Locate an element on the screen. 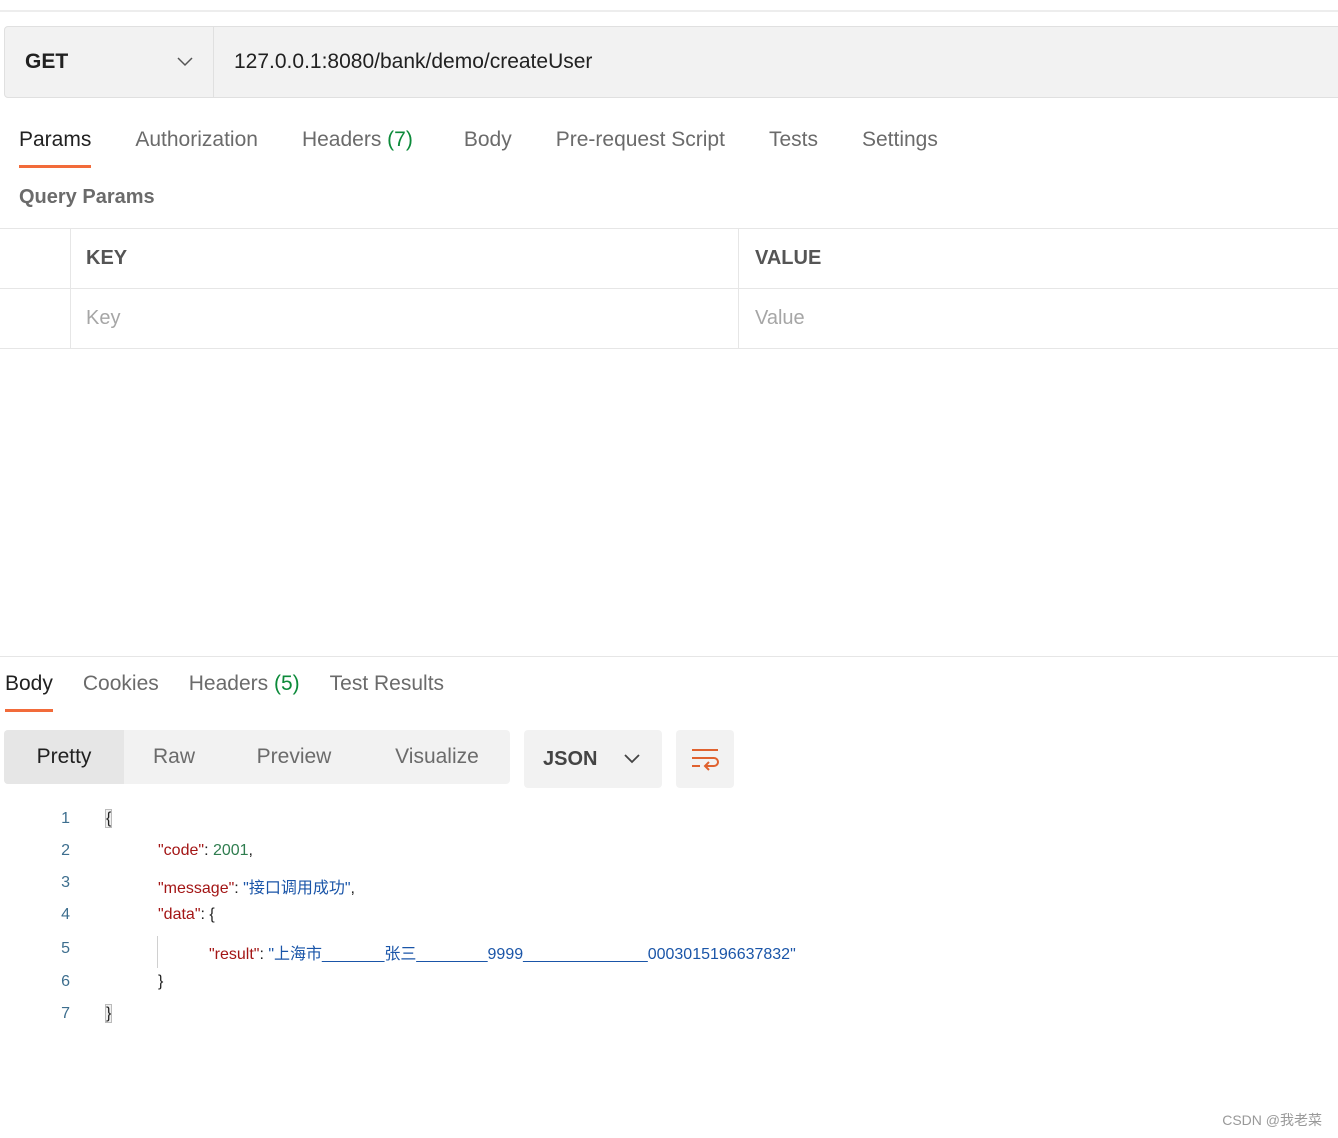 This screenshot has width=1338, height=1138. json-string: "接口调用成功" is located at coordinates (297, 888).